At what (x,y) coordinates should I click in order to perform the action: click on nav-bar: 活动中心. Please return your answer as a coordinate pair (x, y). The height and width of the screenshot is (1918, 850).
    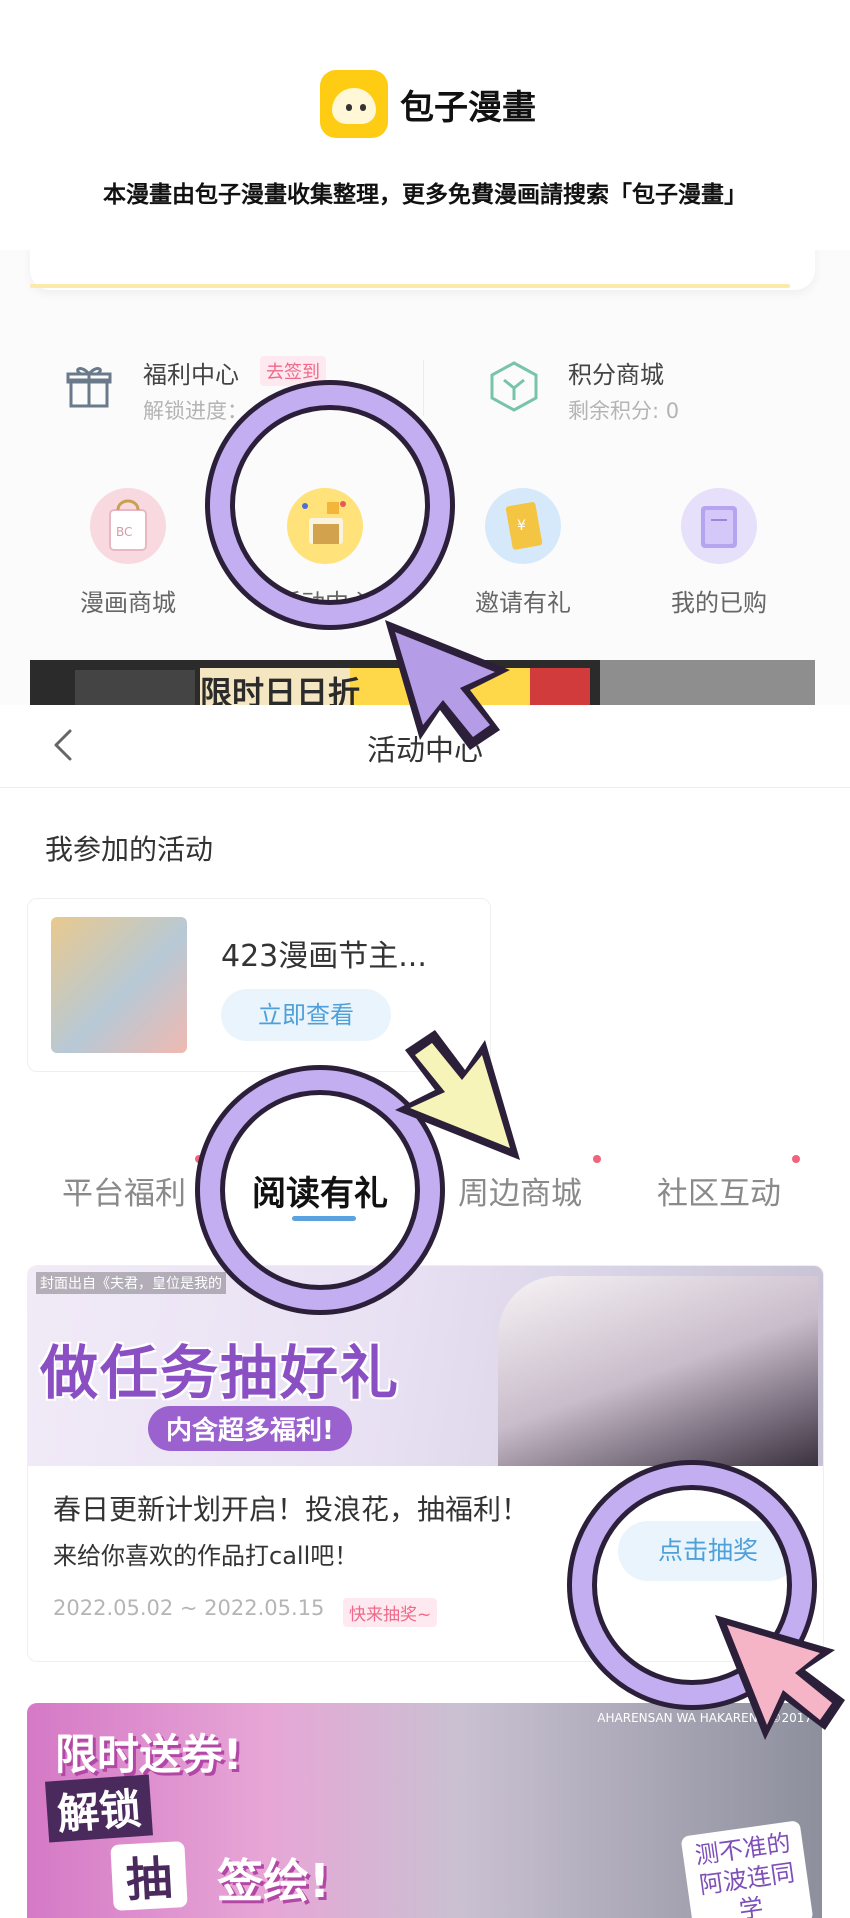
    Looking at the image, I should click on (425, 746).